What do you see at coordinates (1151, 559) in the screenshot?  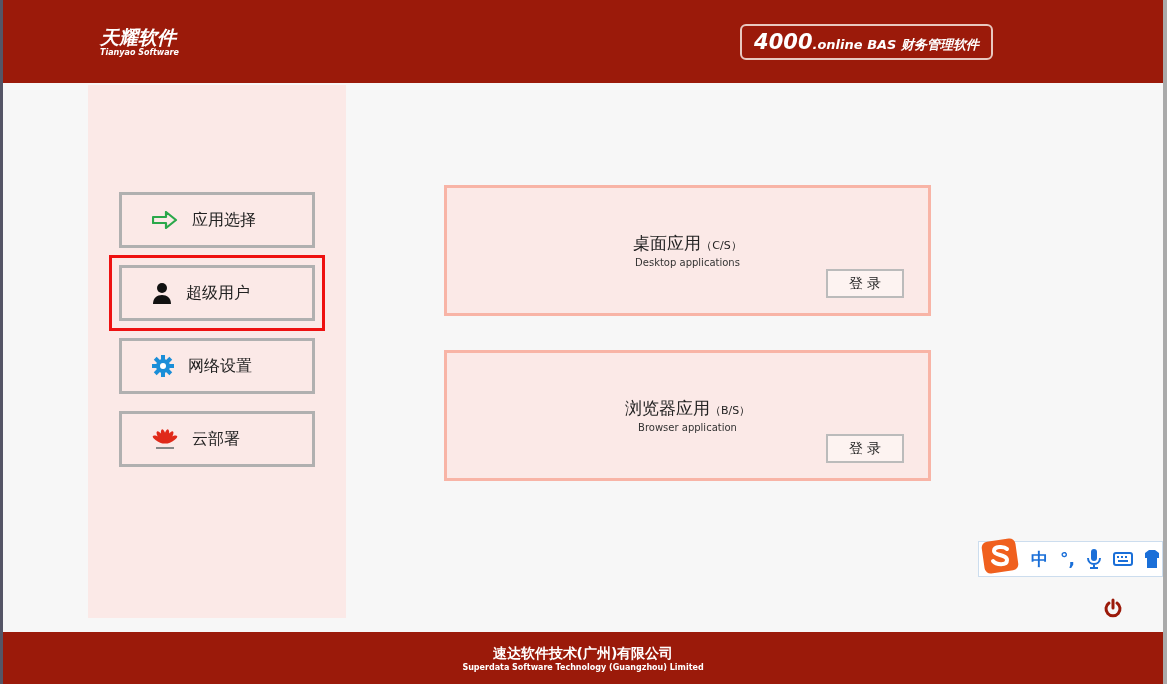 I see `shirt-icon` at bounding box center [1151, 559].